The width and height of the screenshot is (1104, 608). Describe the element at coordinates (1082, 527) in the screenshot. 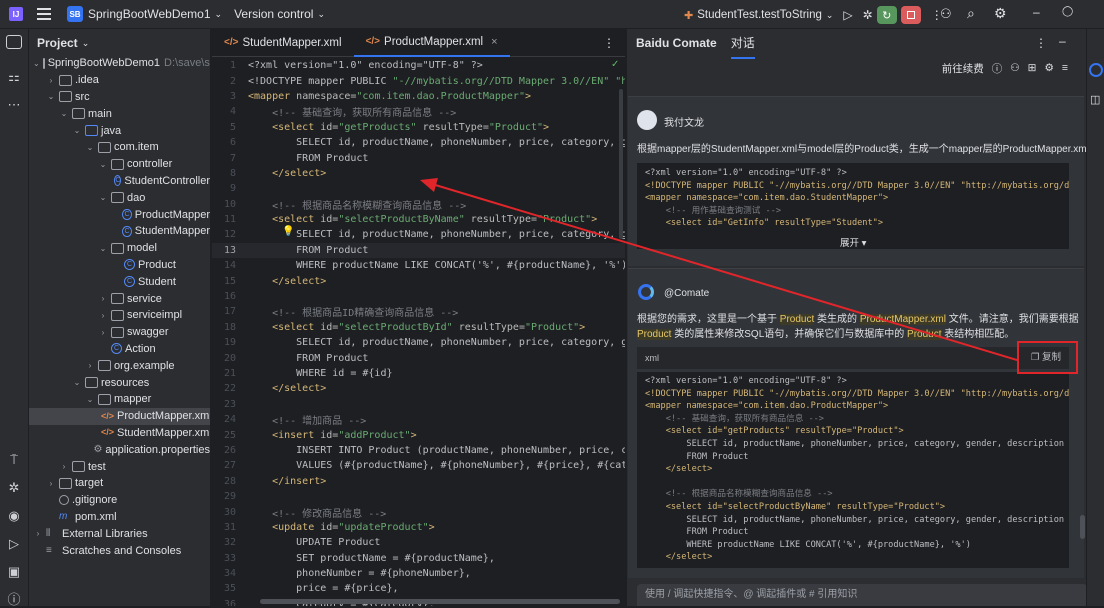

I see `chat-scrollbar` at that location.